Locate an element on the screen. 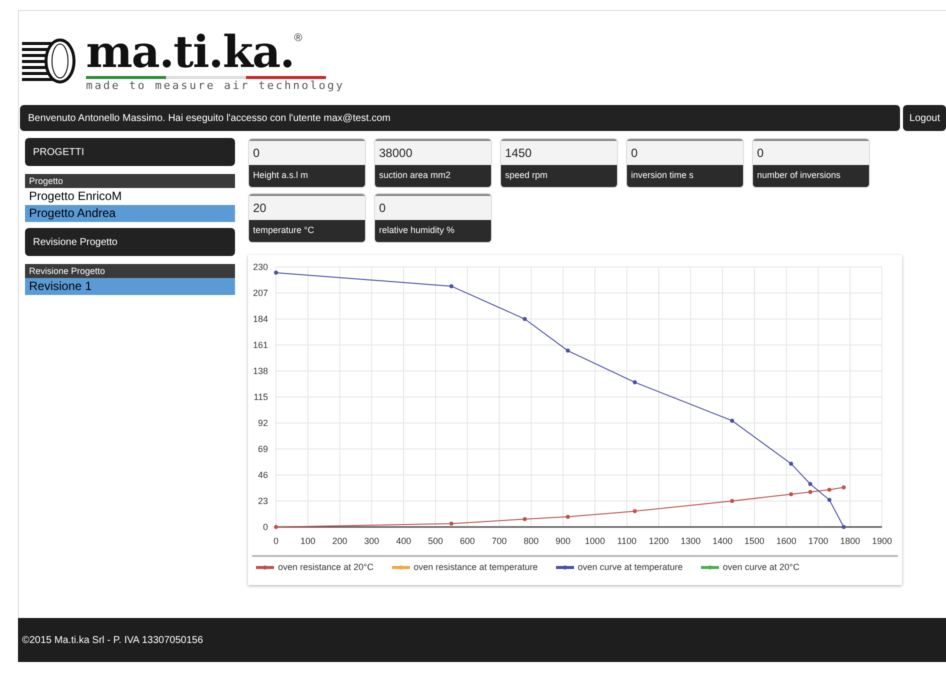 The image size is (946, 676). x-tick-label: 100 is located at coordinates (308, 541).